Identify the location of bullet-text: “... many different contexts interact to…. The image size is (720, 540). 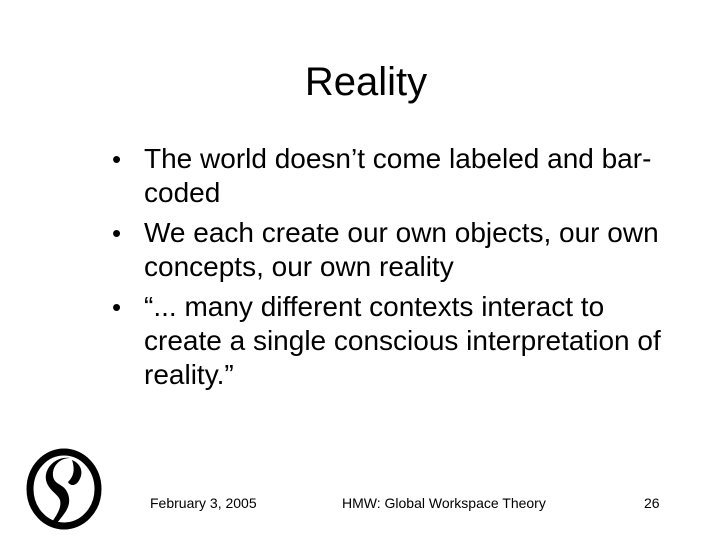
(402, 340).